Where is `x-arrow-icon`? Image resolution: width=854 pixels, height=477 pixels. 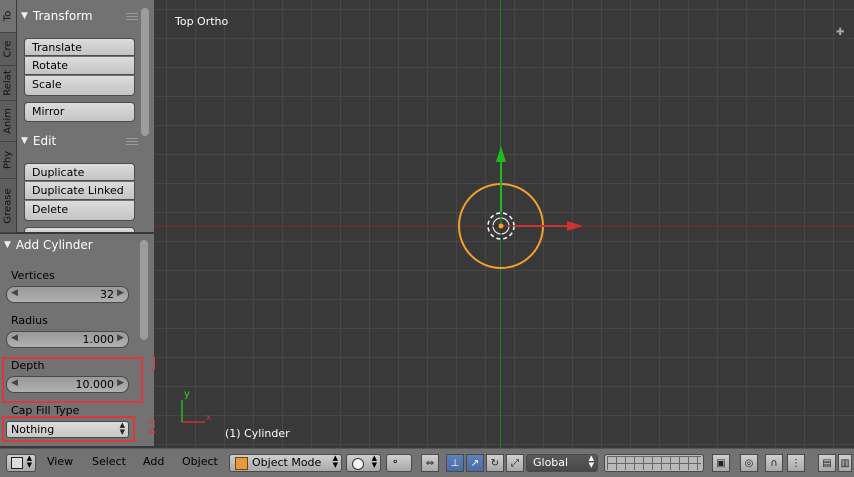 x-arrow-icon is located at coordinates (575, 226).